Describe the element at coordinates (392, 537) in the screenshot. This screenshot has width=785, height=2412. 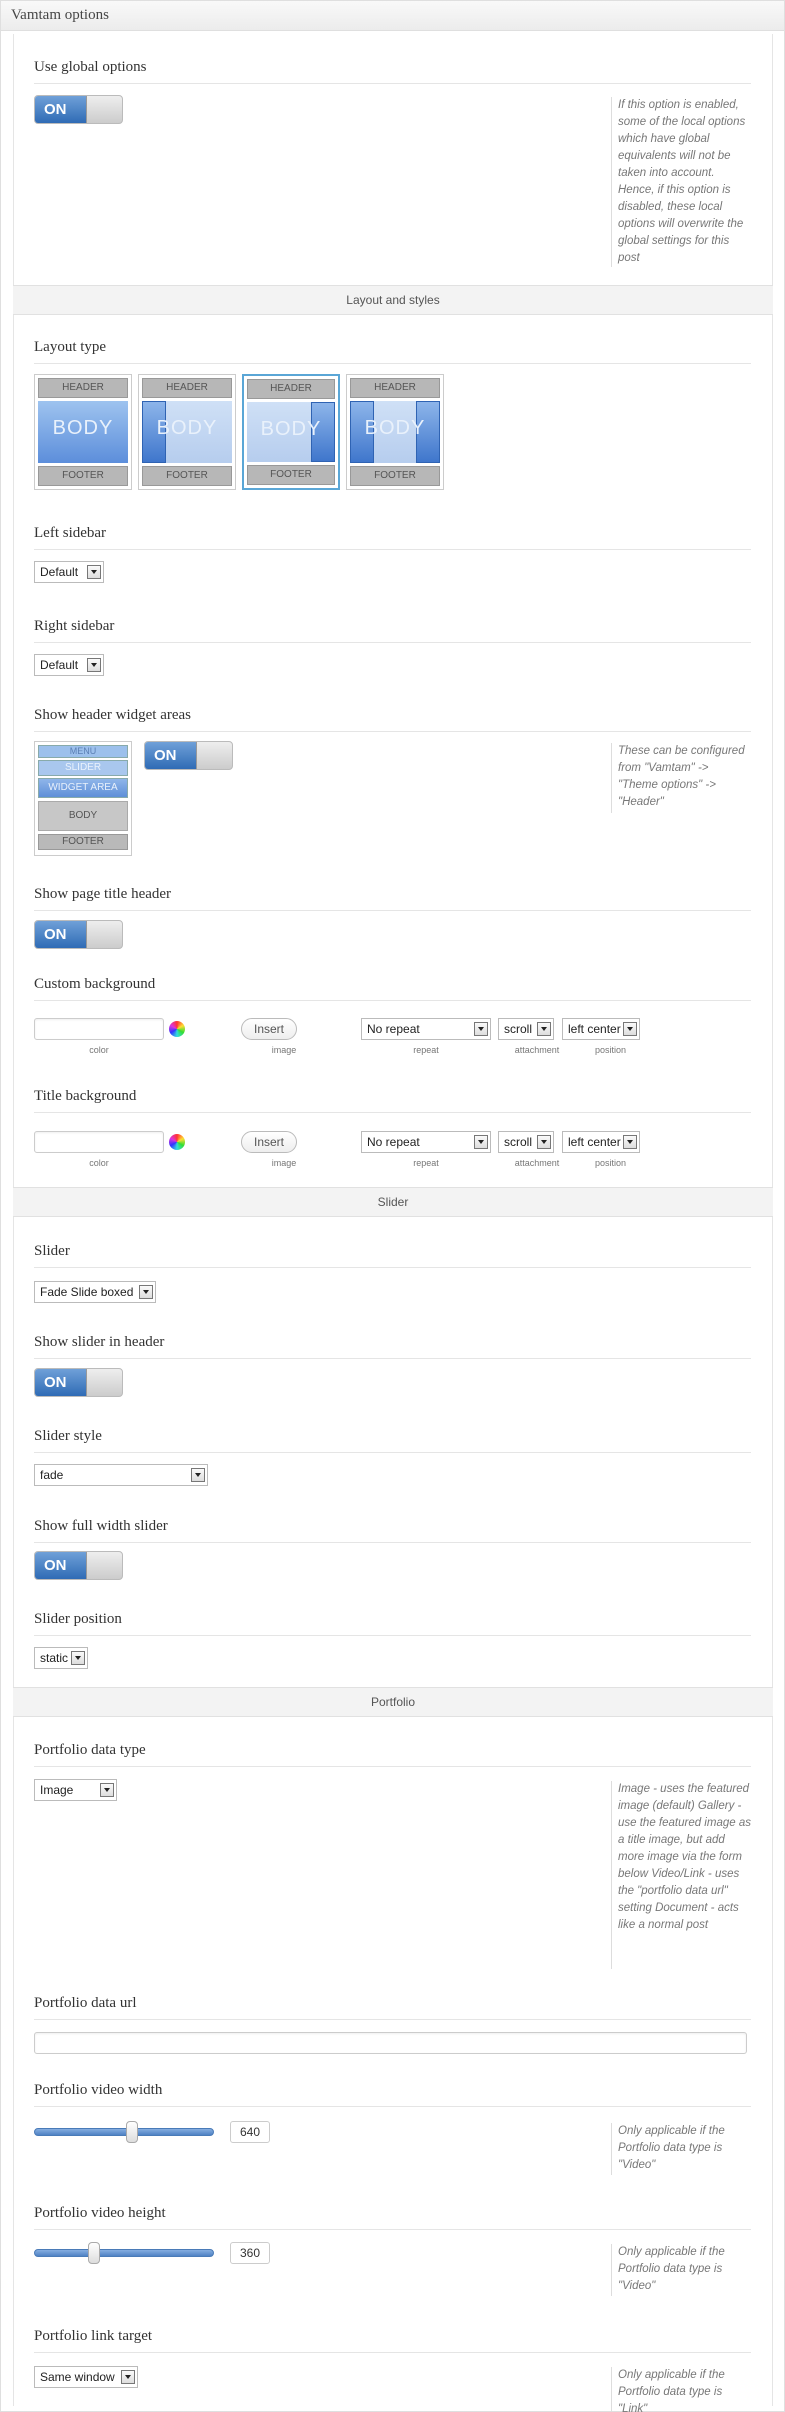
I see `left-sidebar-title: Left sidebar` at that location.